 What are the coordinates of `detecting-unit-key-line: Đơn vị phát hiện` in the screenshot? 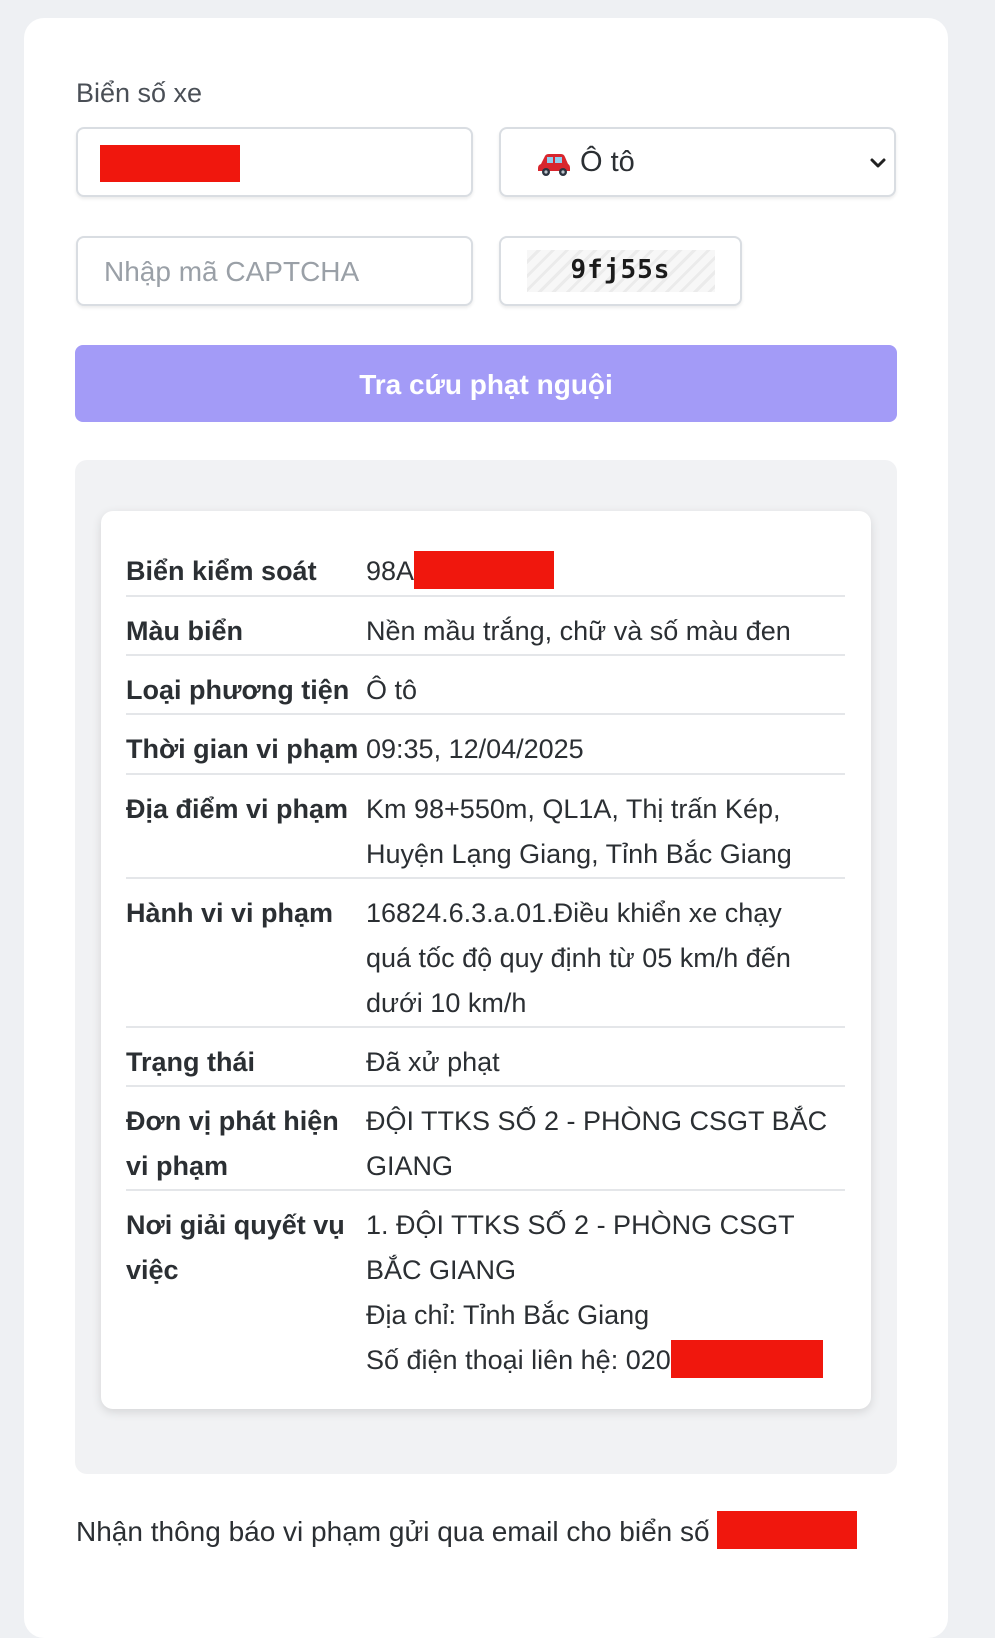 It's located at (232, 1121).